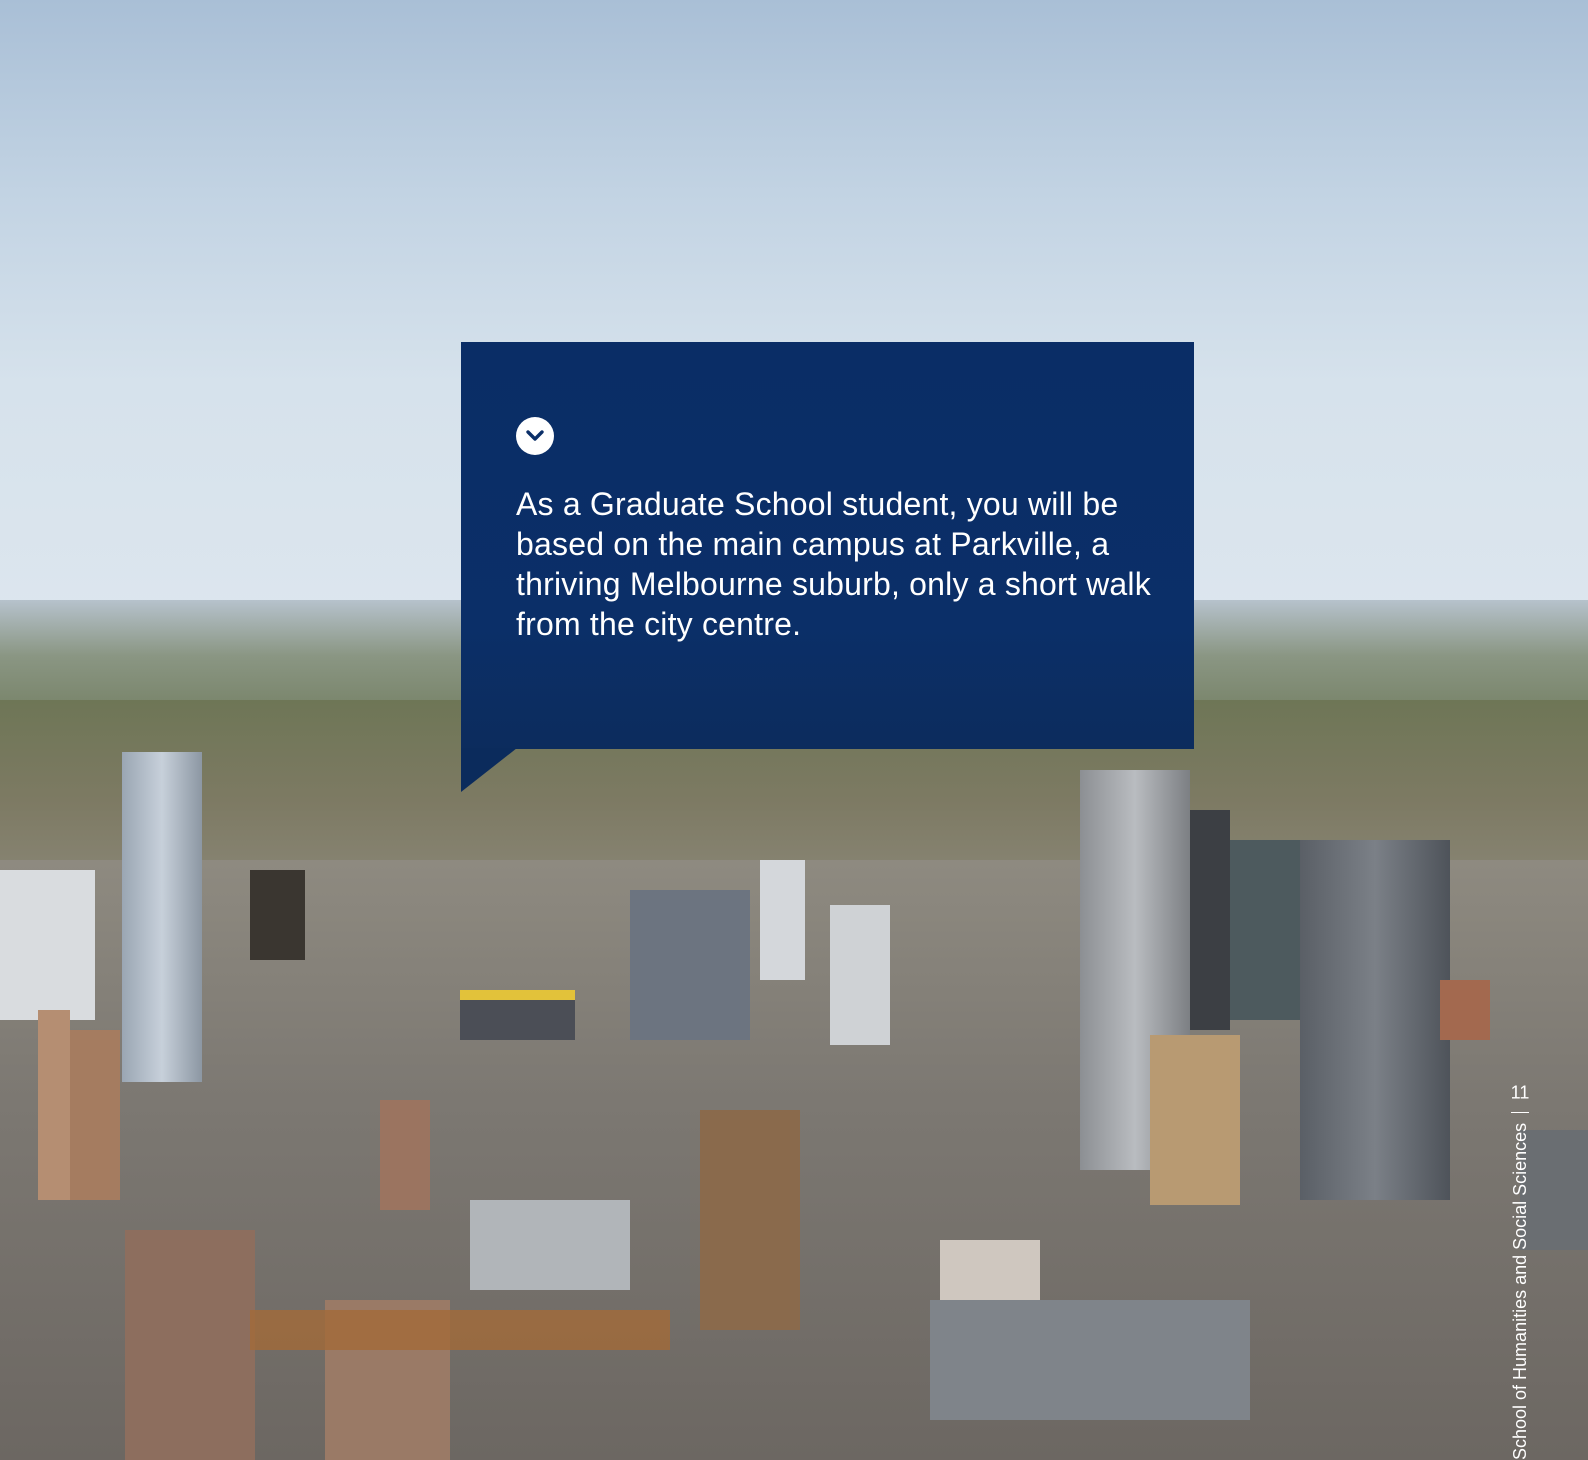  I want to click on footer-divider, so click(1520, 1112).